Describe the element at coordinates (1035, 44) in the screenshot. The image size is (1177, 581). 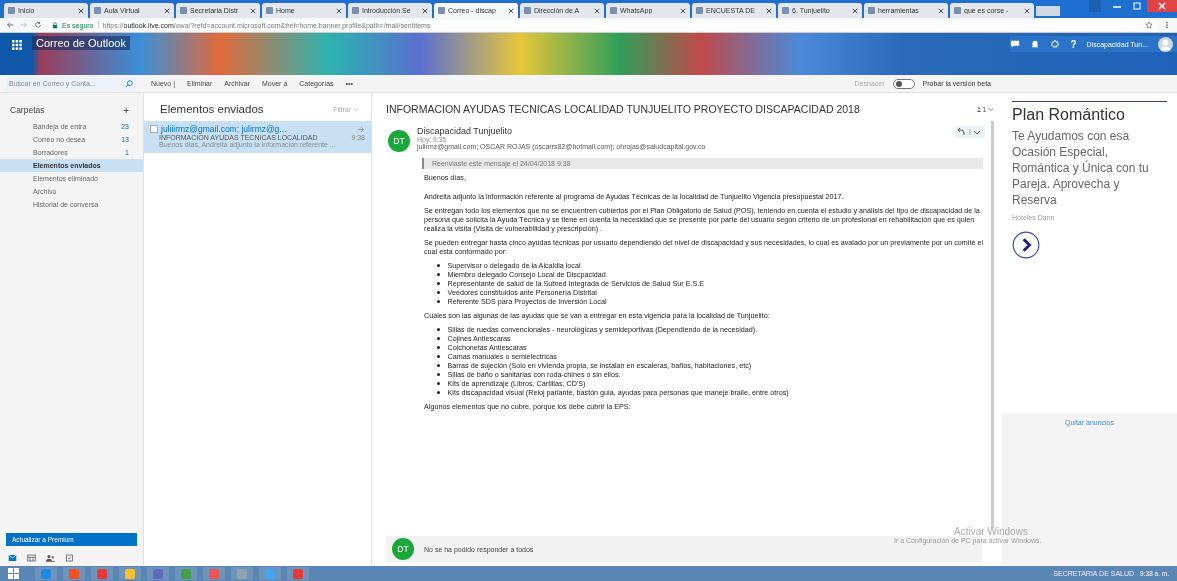
I see `bell-icon` at that location.